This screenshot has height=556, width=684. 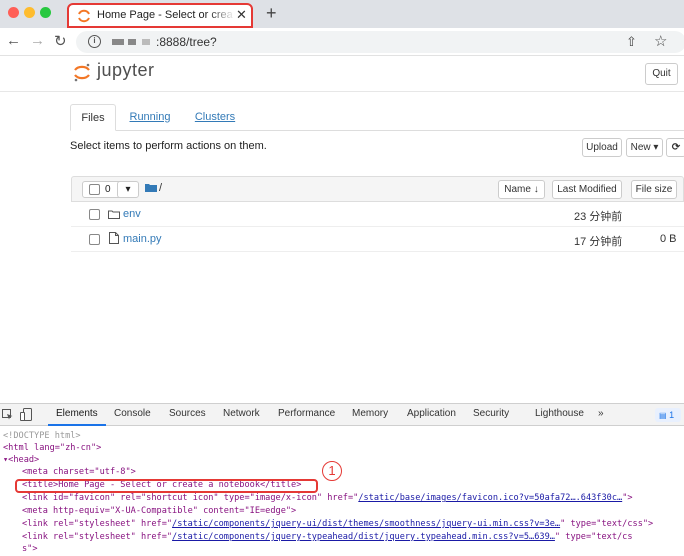 What do you see at coordinates (187, 413) in the screenshot?
I see `devtools-tab-sources: Sources` at bounding box center [187, 413].